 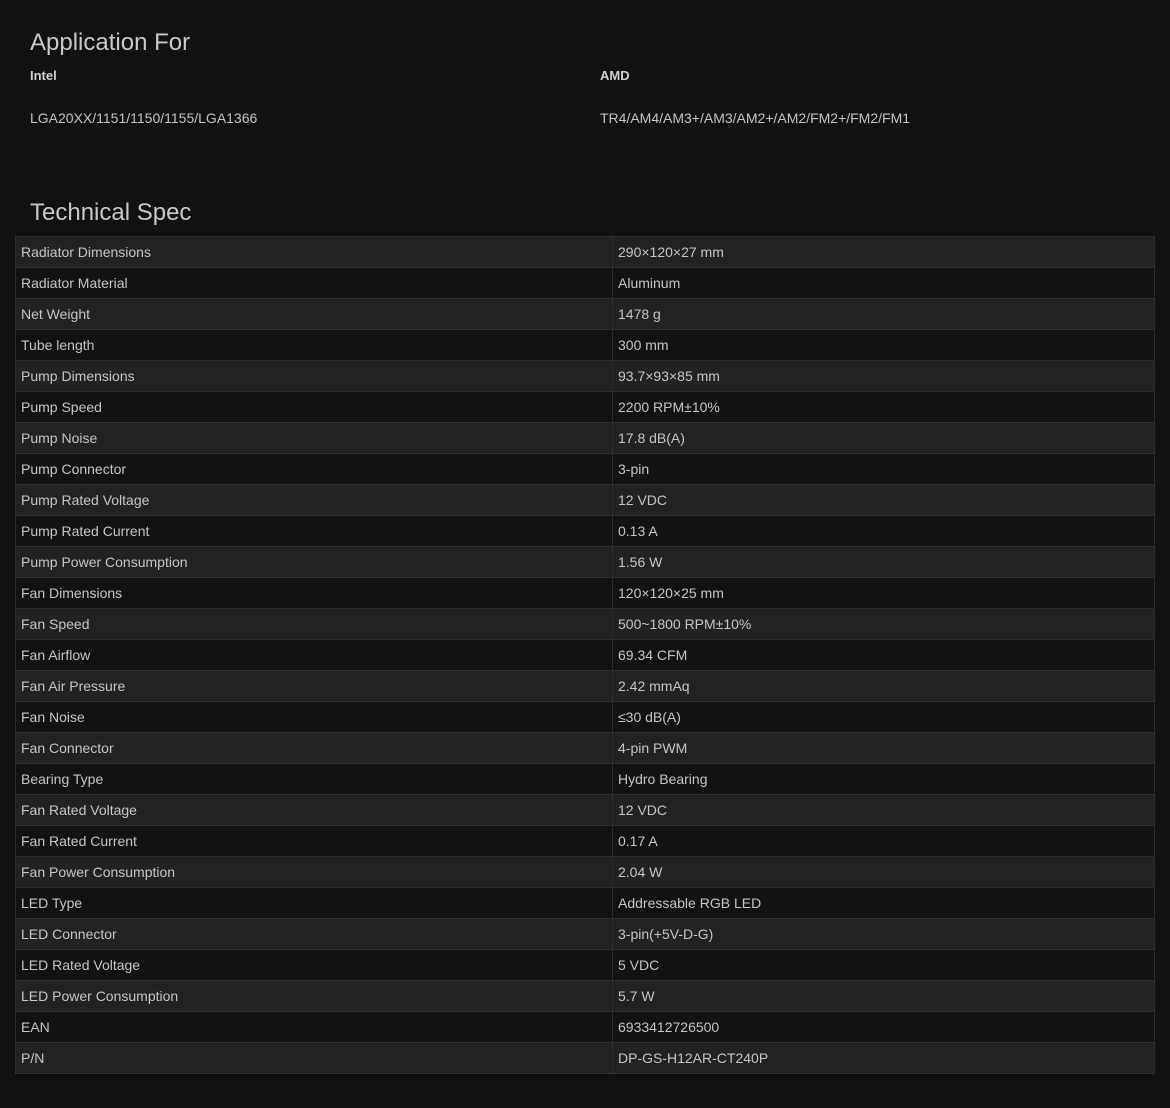 What do you see at coordinates (883, 779) in the screenshot?
I see `spec-value: Hydro Bearing` at bounding box center [883, 779].